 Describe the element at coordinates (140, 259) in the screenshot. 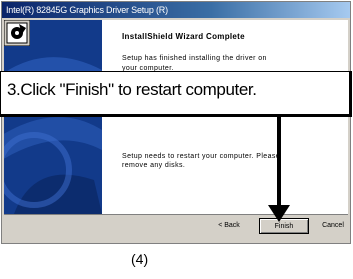

I see `figure-caption: (4)` at that location.